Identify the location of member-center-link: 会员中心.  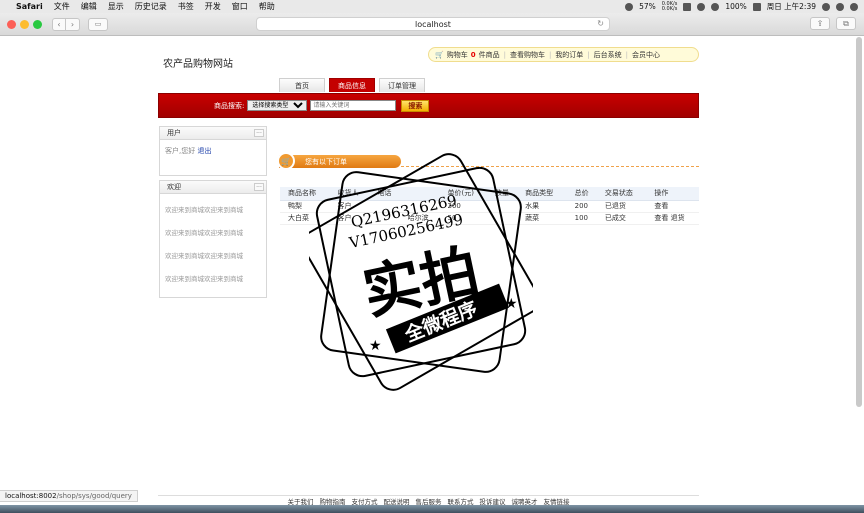
(646, 55).